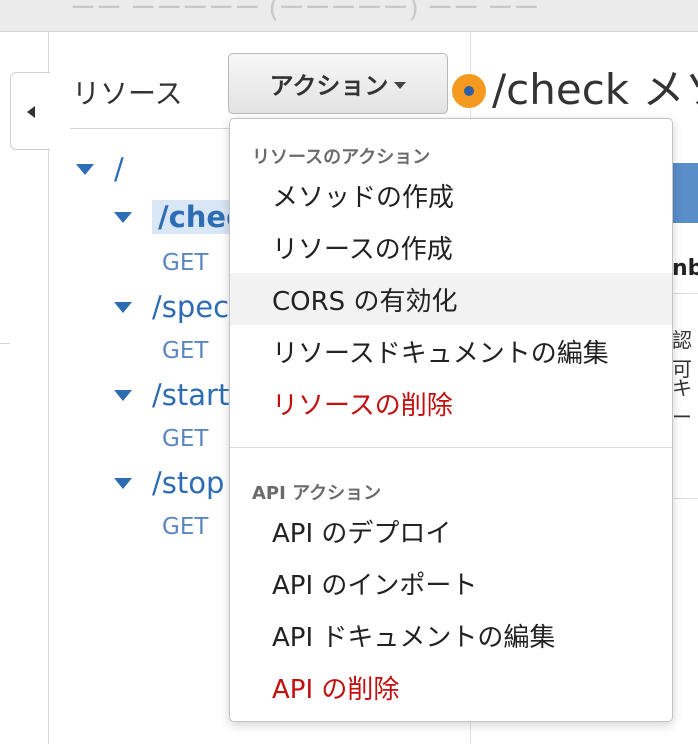 The image size is (698, 744). What do you see at coordinates (329, 86) in the screenshot?
I see `actions-button-label: アクション` at bounding box center [329, 86].